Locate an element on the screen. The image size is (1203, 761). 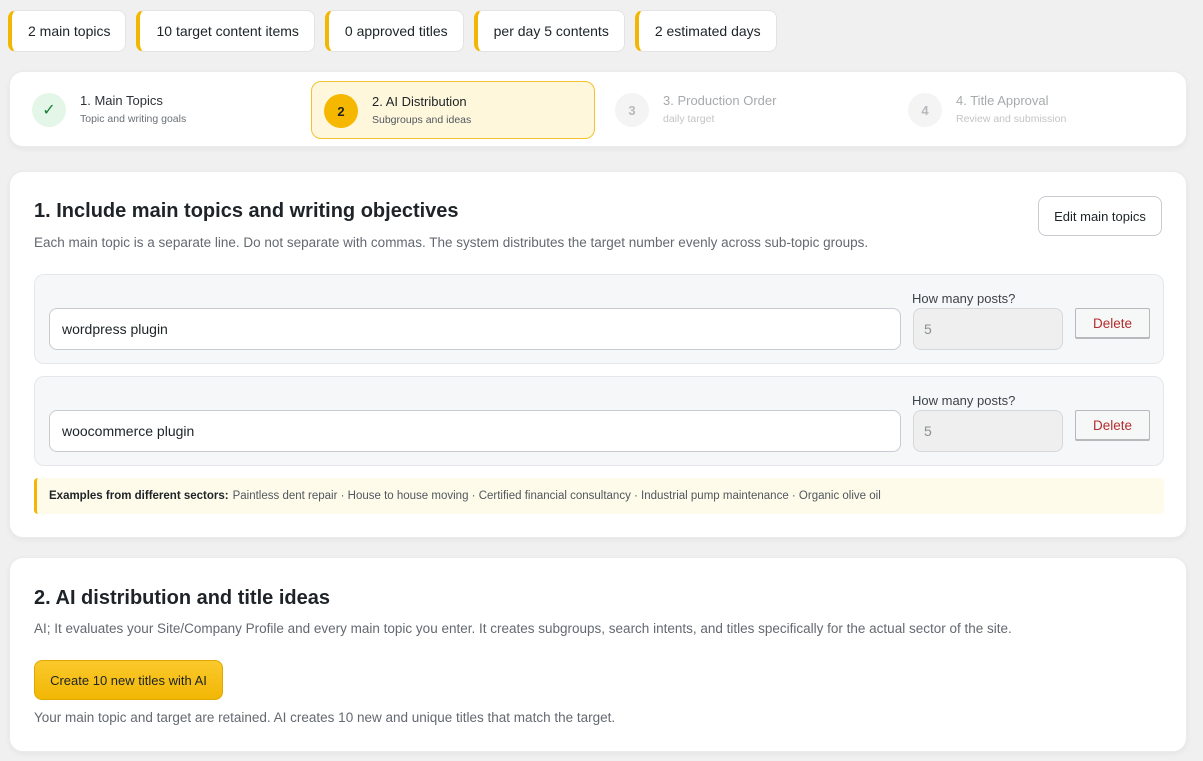
step-subtitle: daily target is located at coordinates (689, 119).